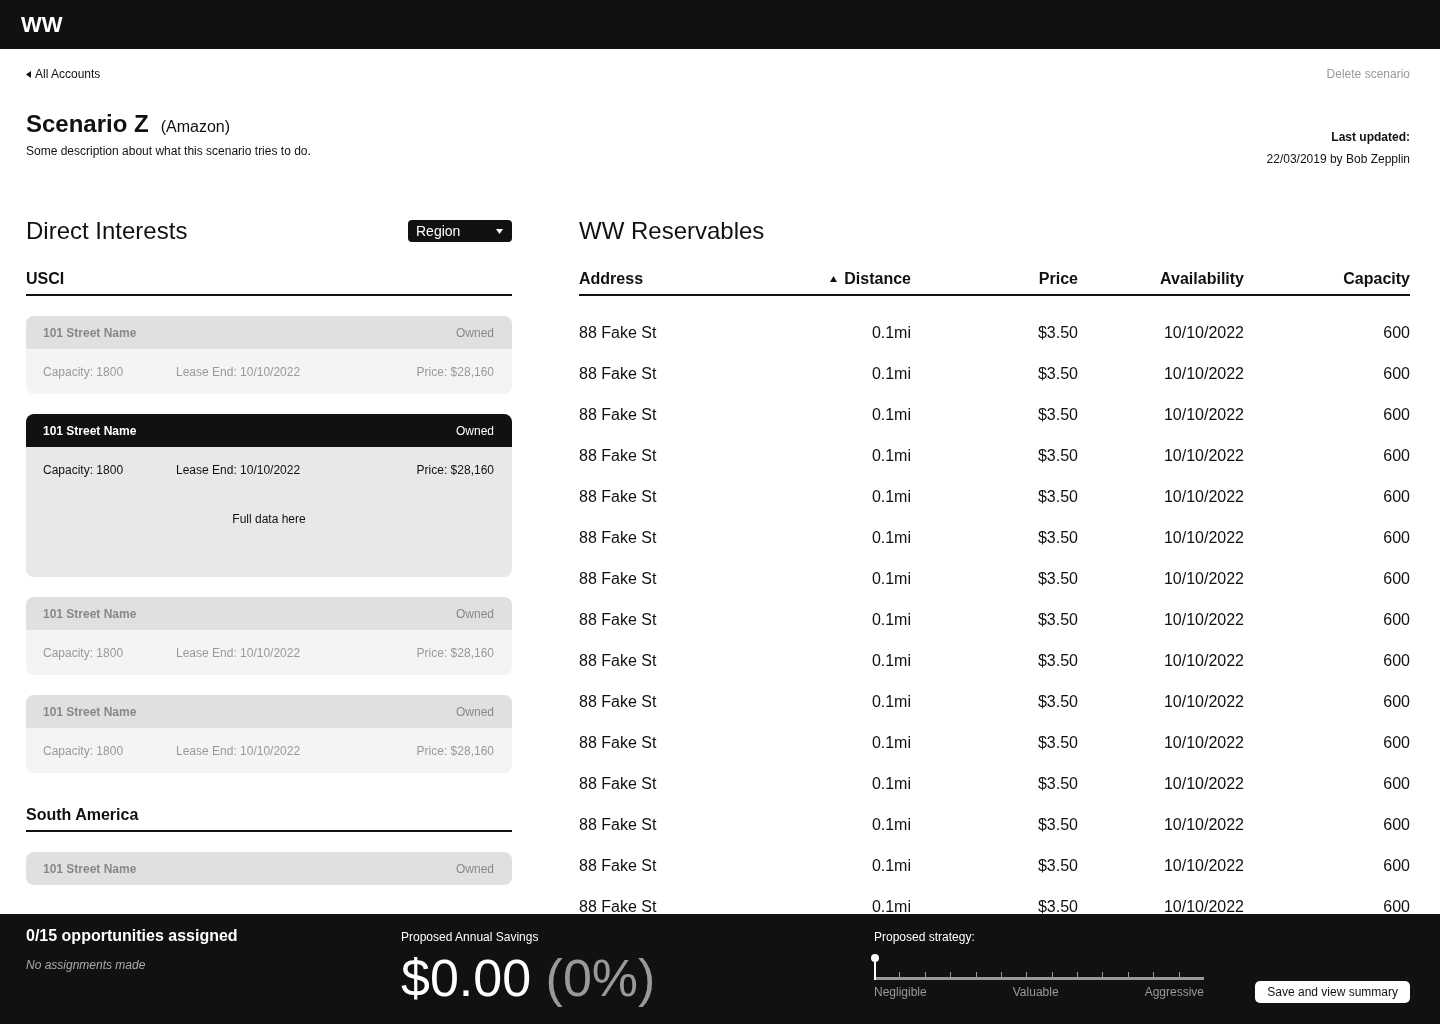  Describe the element at coordinates (499, 231) in the screenshot. I see `caret-icon` at that location.